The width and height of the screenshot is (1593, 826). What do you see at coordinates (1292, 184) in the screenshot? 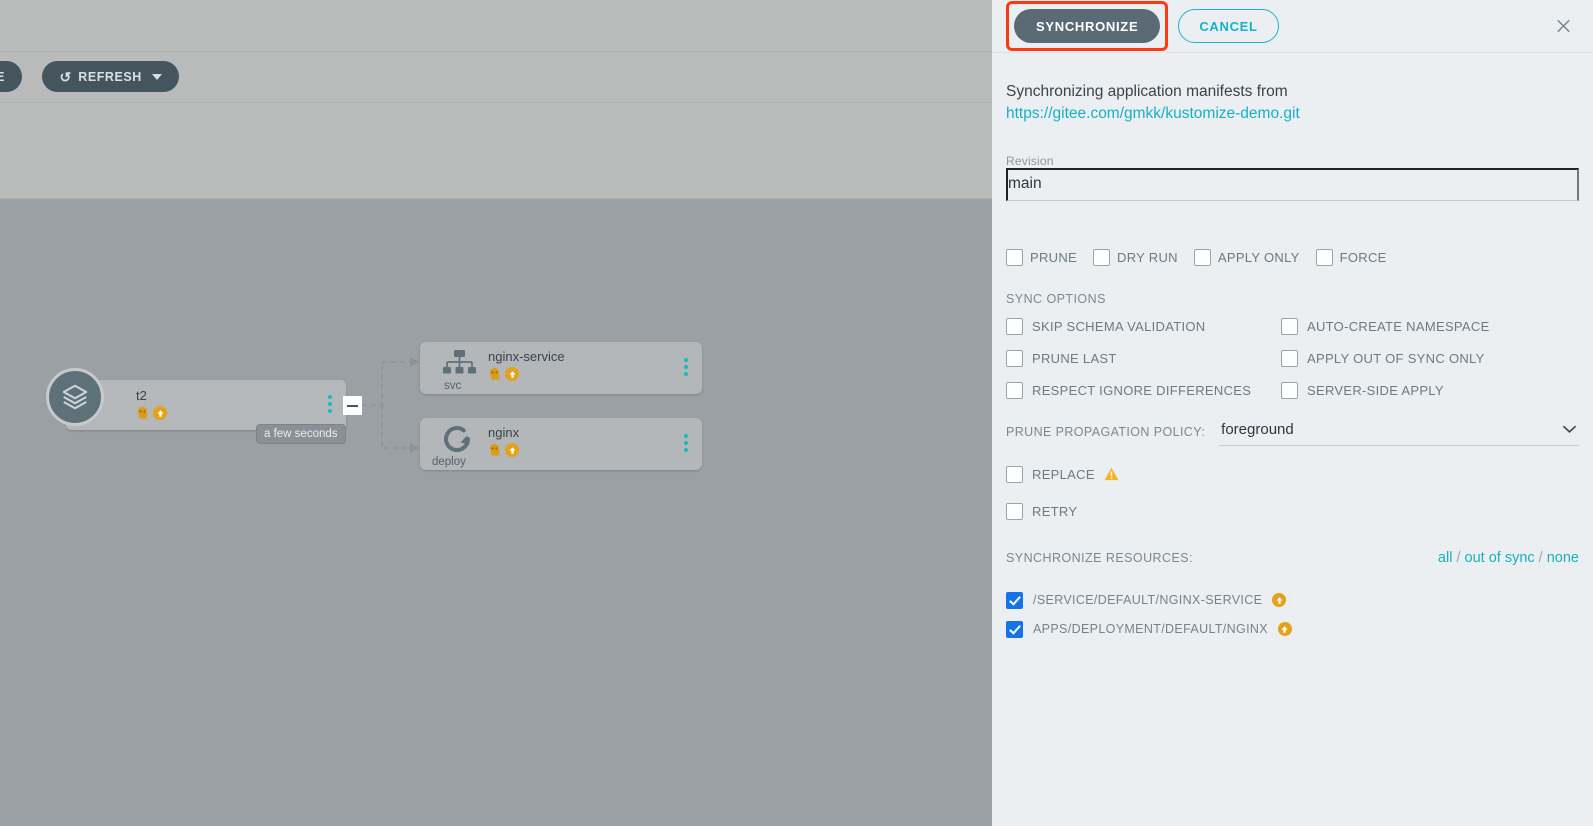
I see `revision-input` at bounding box center [1292, 184].